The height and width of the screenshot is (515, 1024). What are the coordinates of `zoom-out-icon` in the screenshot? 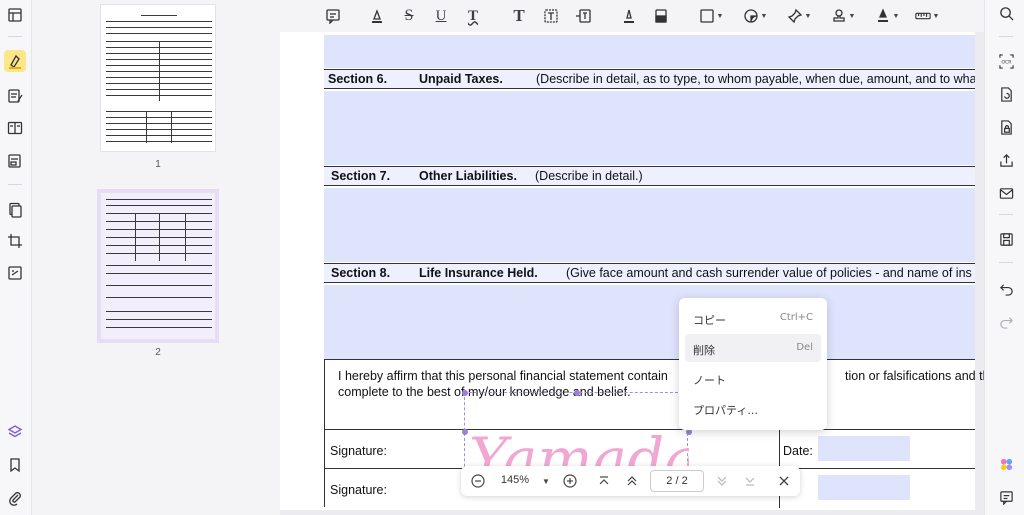 It's located at (478, 481).